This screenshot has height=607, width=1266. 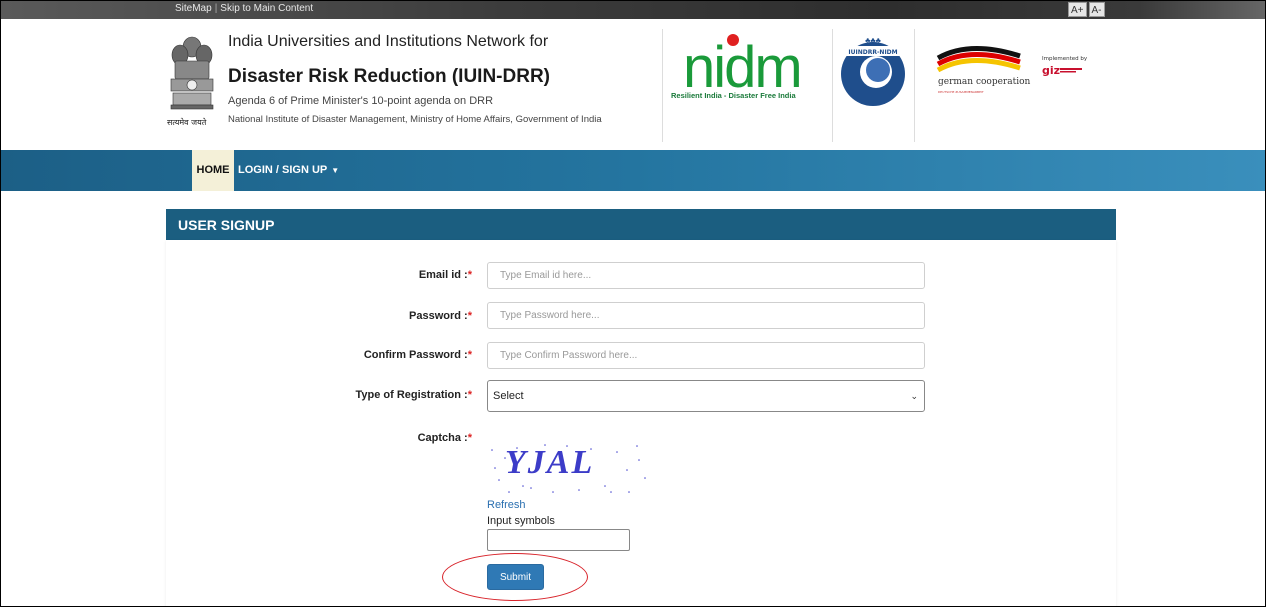 I want to click on confirm-password-label: Confirm Password :*, so click(x=417, y=355).